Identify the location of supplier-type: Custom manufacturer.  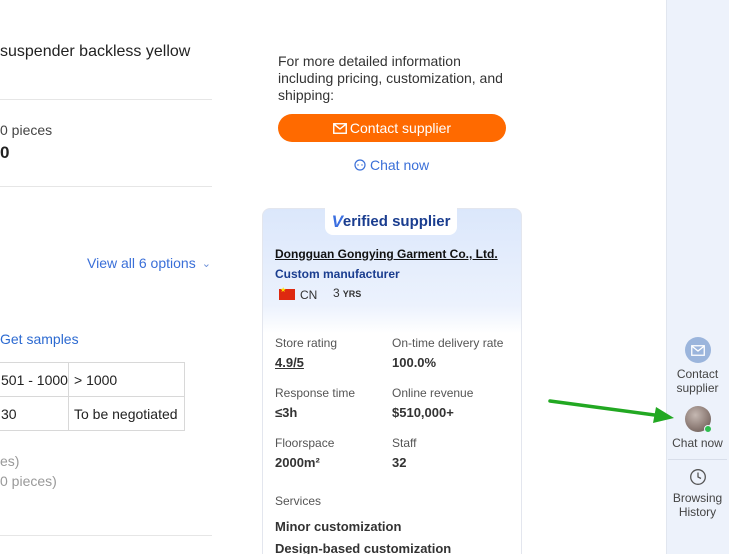
(337, 274).